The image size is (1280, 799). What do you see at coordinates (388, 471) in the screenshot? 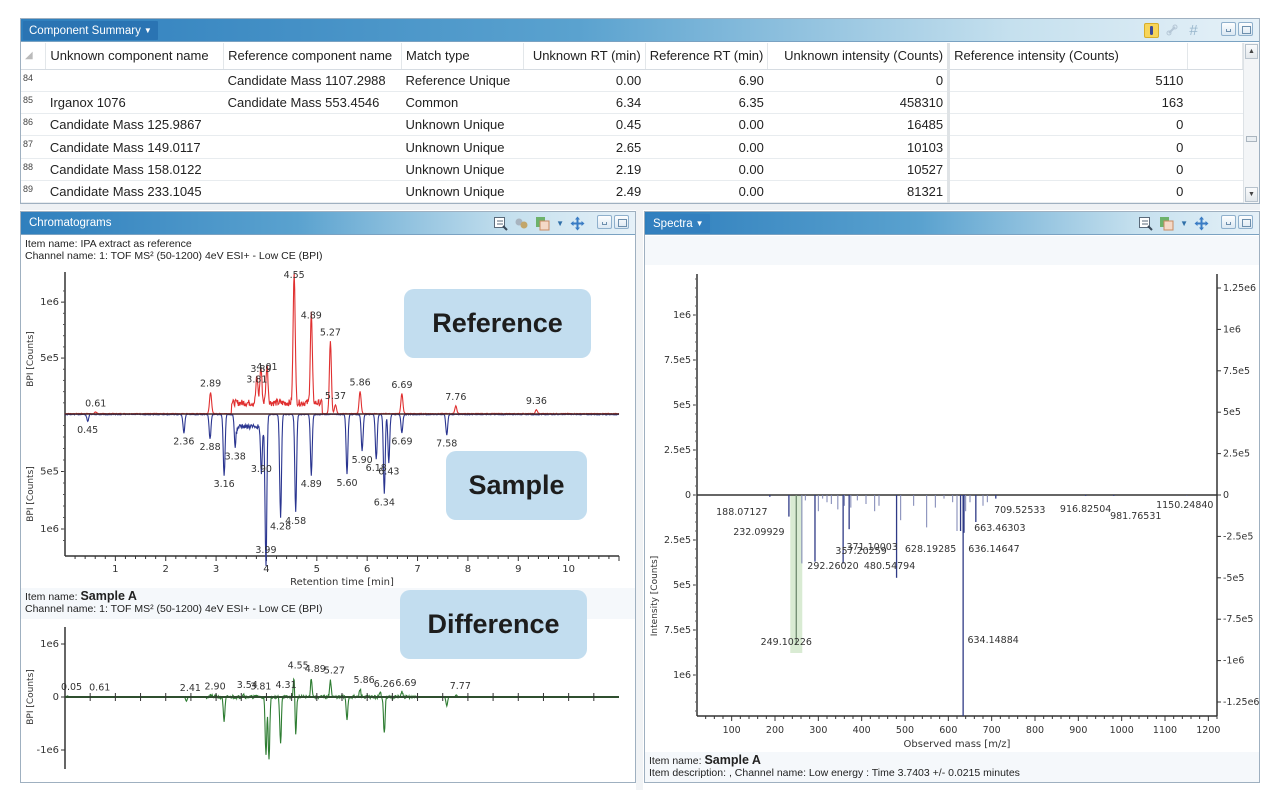
I see `sample-peak-label: 6.43` at bounding box center [388, 471].